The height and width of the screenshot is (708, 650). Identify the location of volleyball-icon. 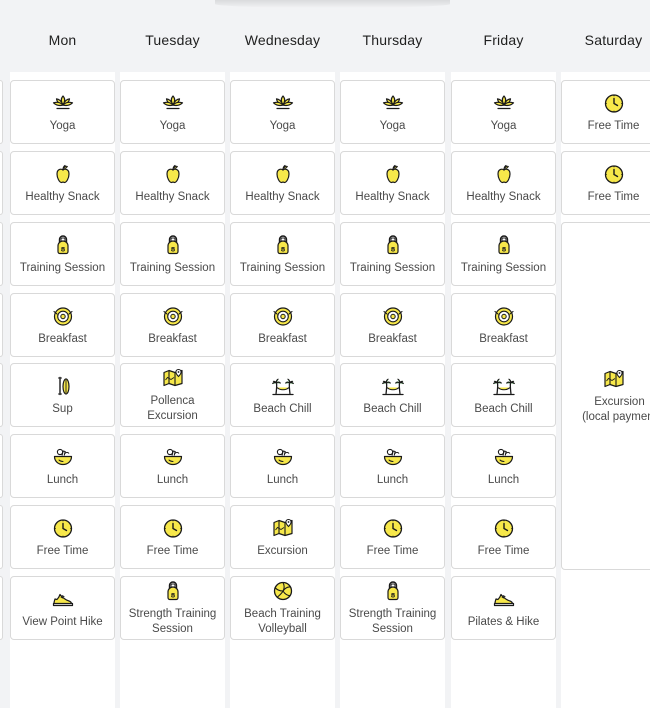
(283, 591).